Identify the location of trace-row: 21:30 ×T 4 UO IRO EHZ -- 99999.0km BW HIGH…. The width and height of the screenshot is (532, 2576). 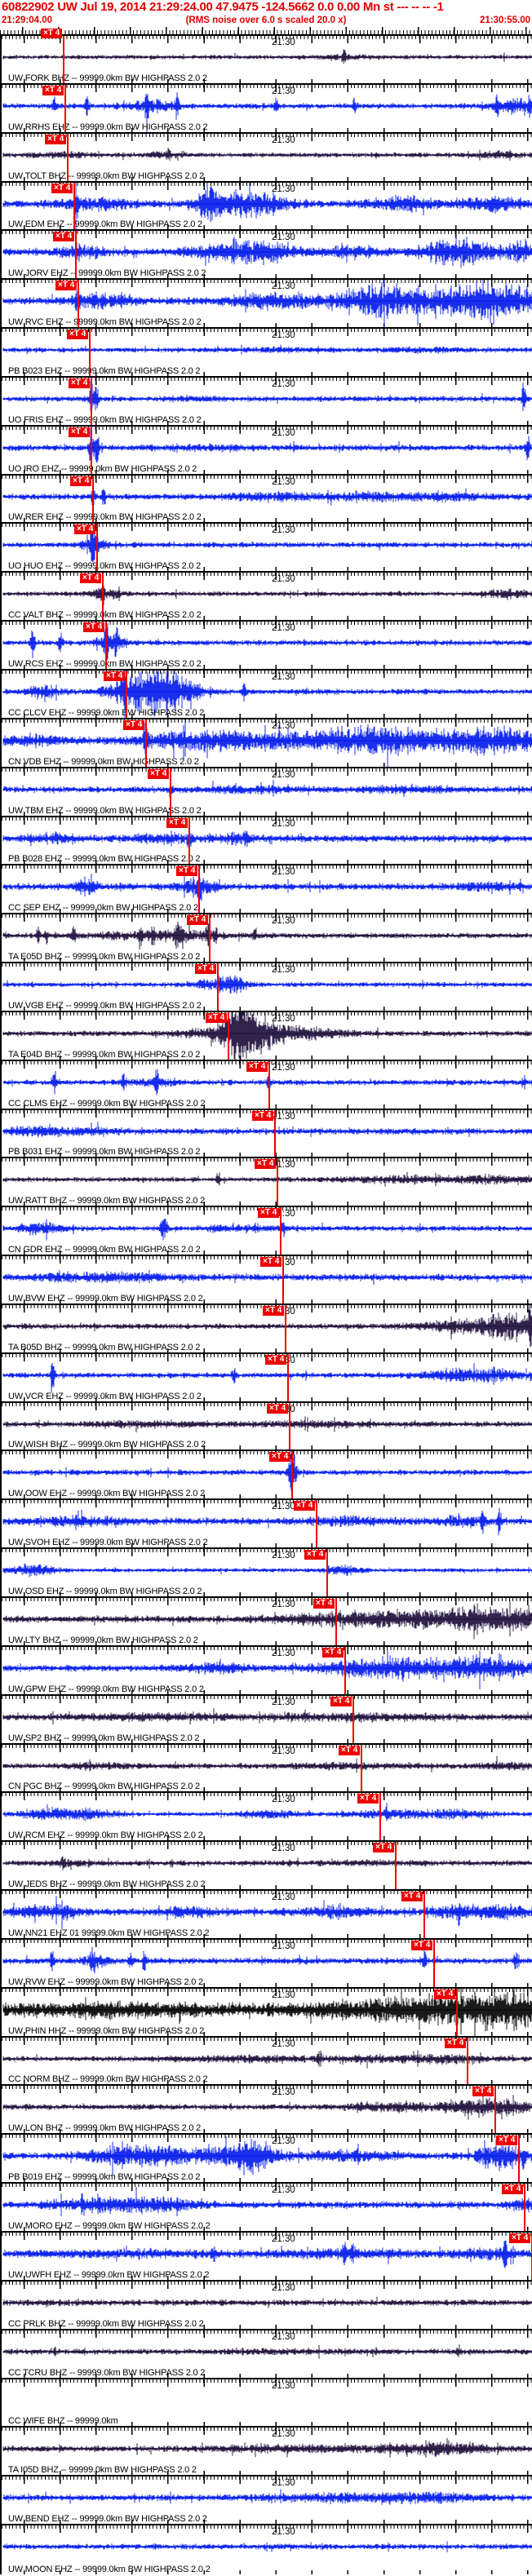
(267, 451).